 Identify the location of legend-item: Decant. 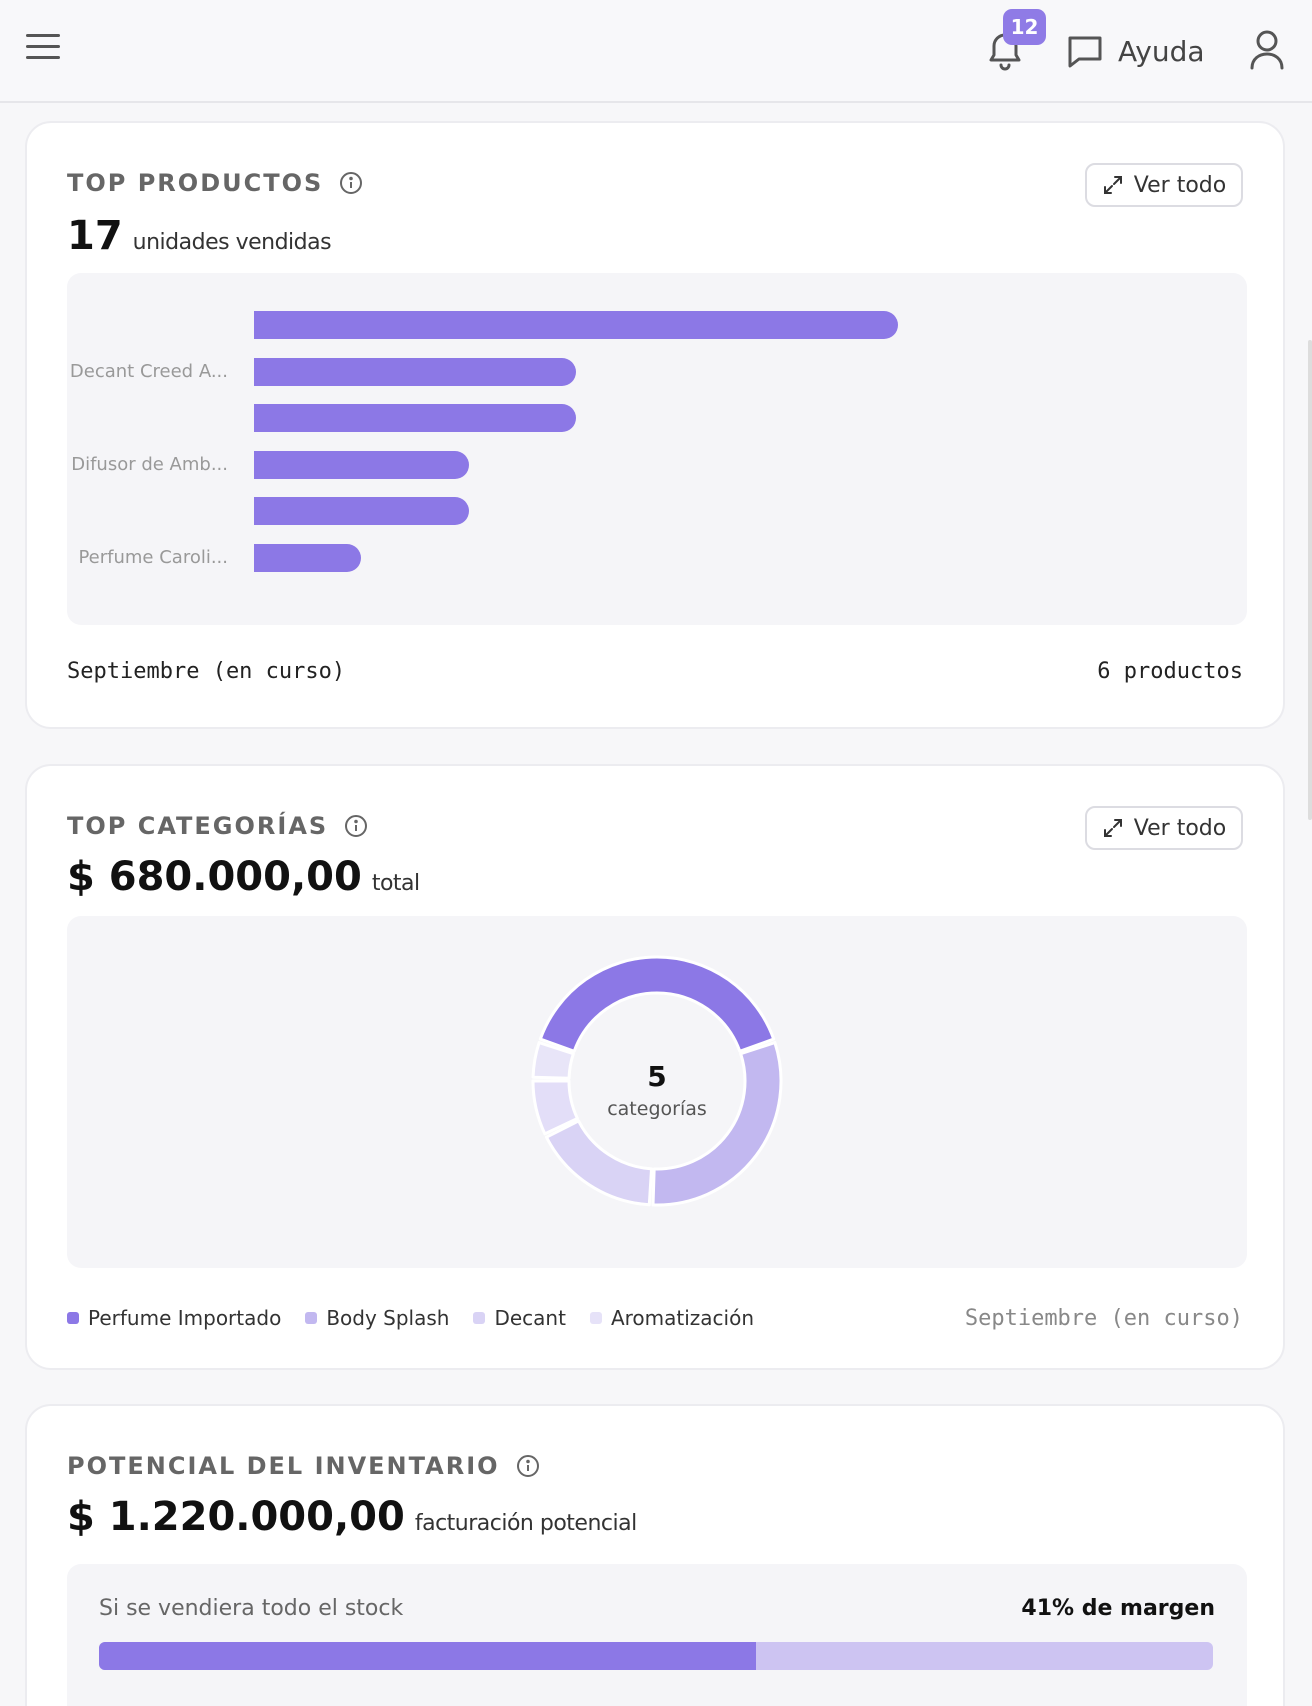
(519, 1318).